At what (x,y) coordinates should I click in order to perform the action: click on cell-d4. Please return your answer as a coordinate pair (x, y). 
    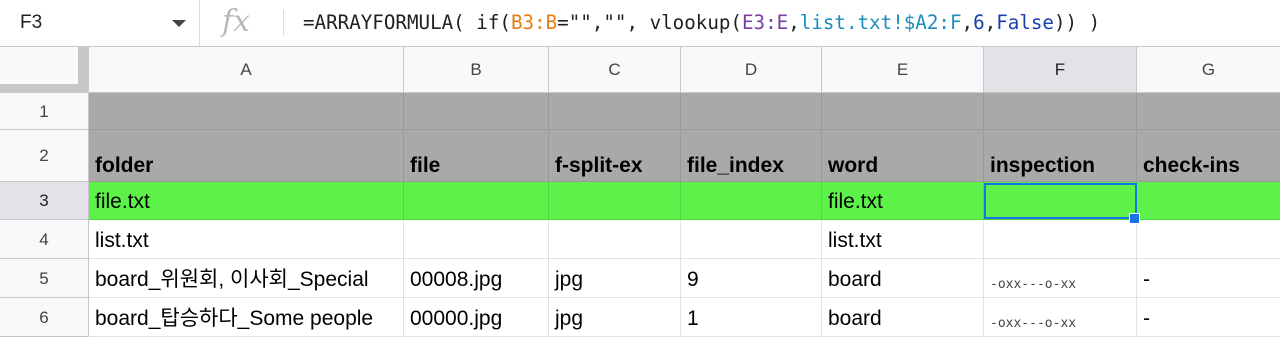
    Looking at the image, I should click on (751, 239).